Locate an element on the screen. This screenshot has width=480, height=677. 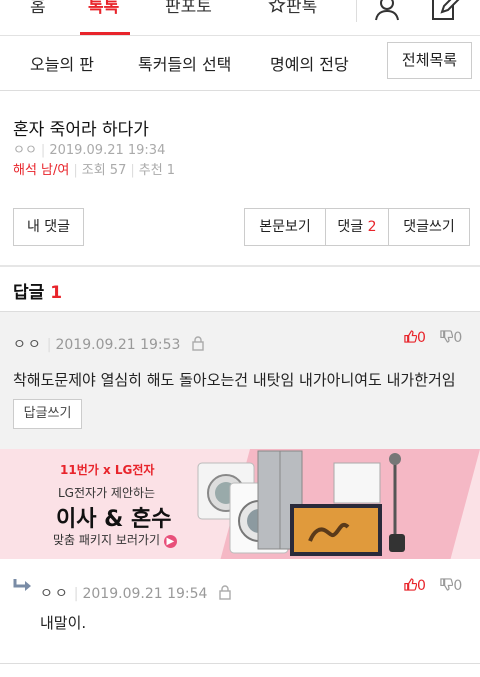
reply-meta: ㅇㅇ | 2019.09.21 19:54 is located at coordinates (136, 593).